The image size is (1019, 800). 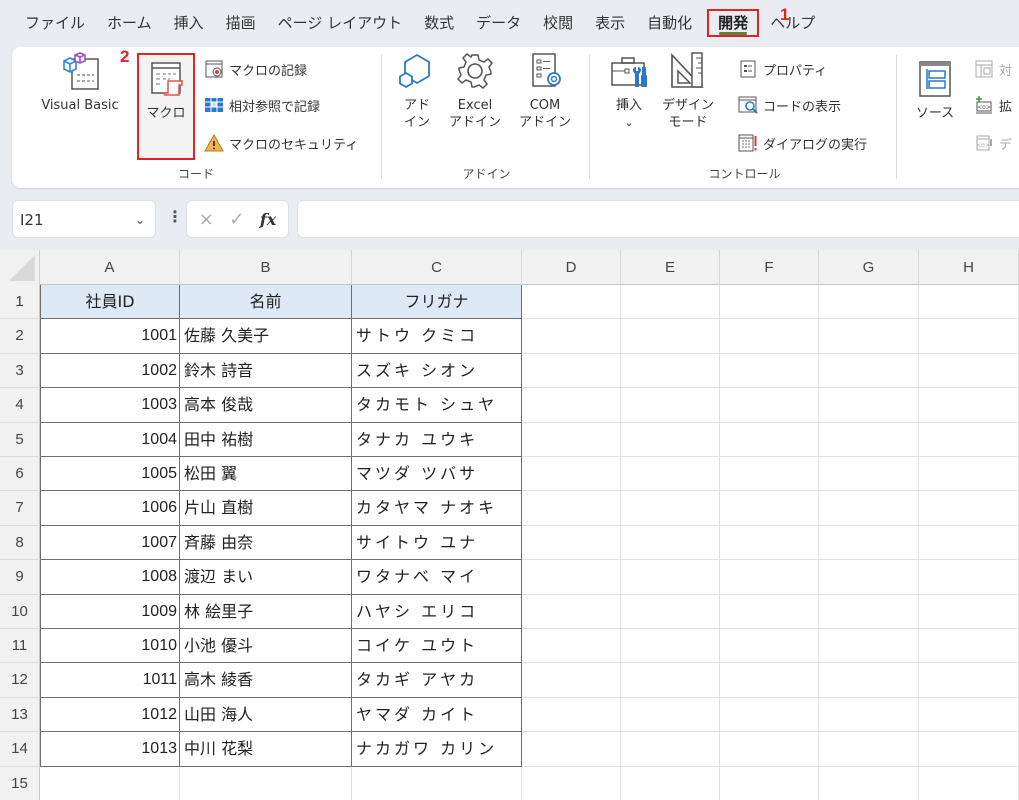 What do you see at coordinates (20, 439) in the screenshot?
I see `row-header-5: 5` at bounding box center [20, 439].